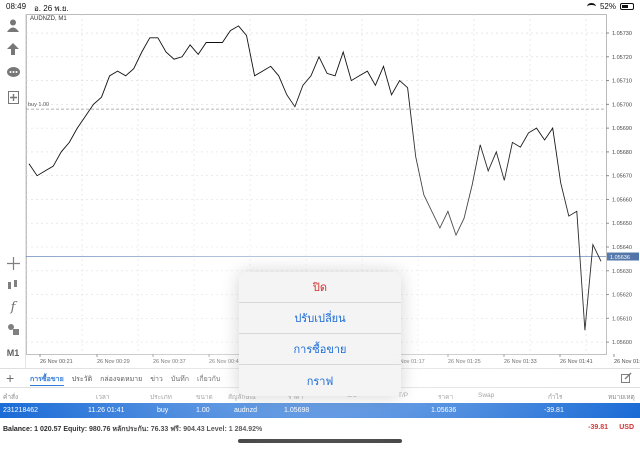 This screenshot has height=452, width=640. What do you see at coordinates (204, 397) in the screenshot?
I see `column-header-3: ขนาด` at bounding box center [204, 397].